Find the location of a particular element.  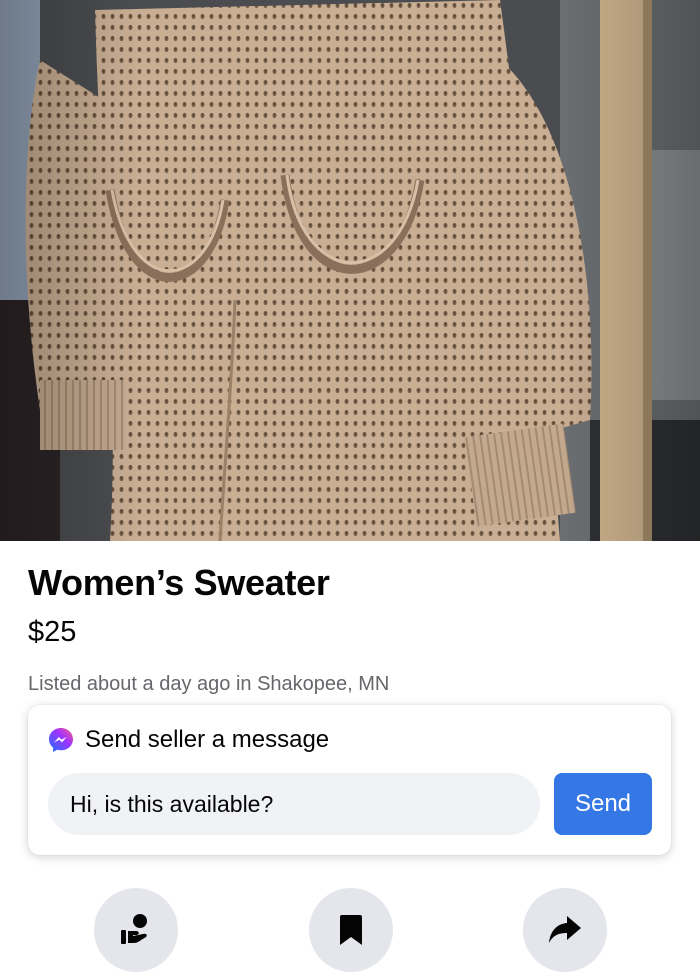

share-button is located at coordinates (565, 930).